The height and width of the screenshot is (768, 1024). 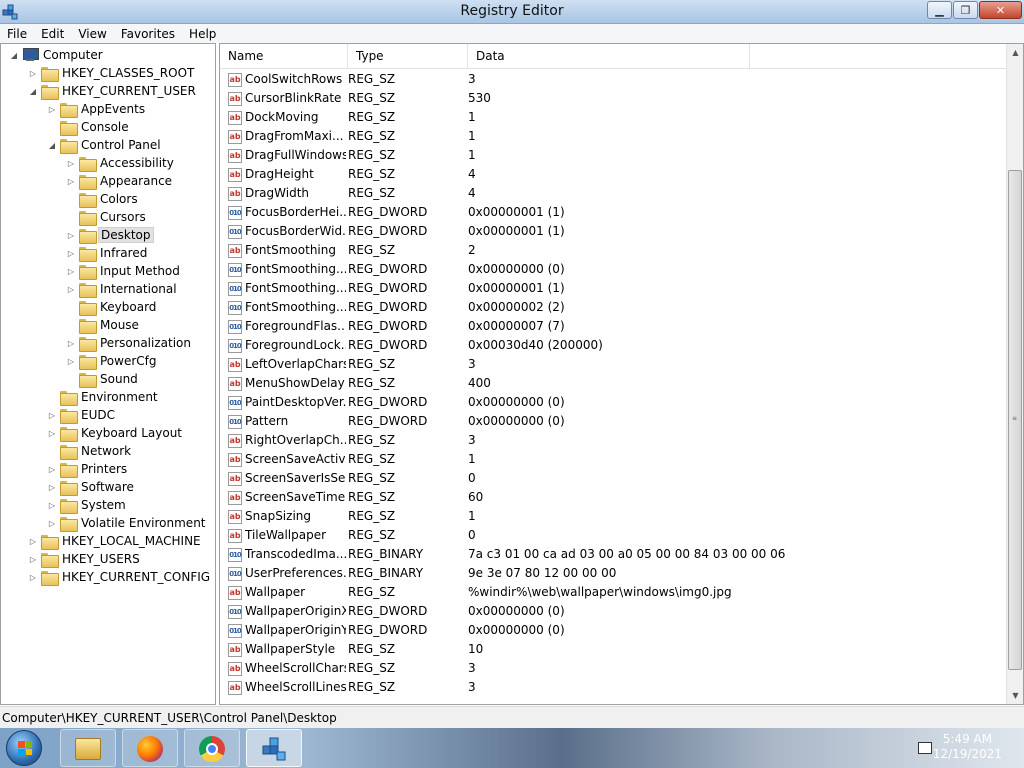 I want to click on table-row: ab ScreenSaverIsSe... REG_SZ 0, so click(x=613, y=478).